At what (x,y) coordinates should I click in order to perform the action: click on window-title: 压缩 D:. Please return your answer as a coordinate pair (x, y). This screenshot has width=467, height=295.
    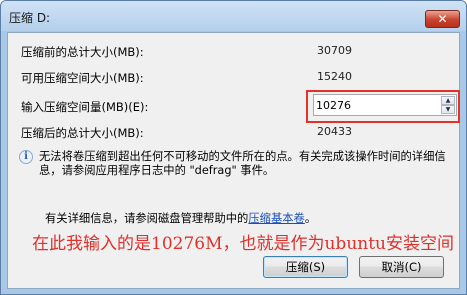
    Looking at the image, I should click on (30, 18).